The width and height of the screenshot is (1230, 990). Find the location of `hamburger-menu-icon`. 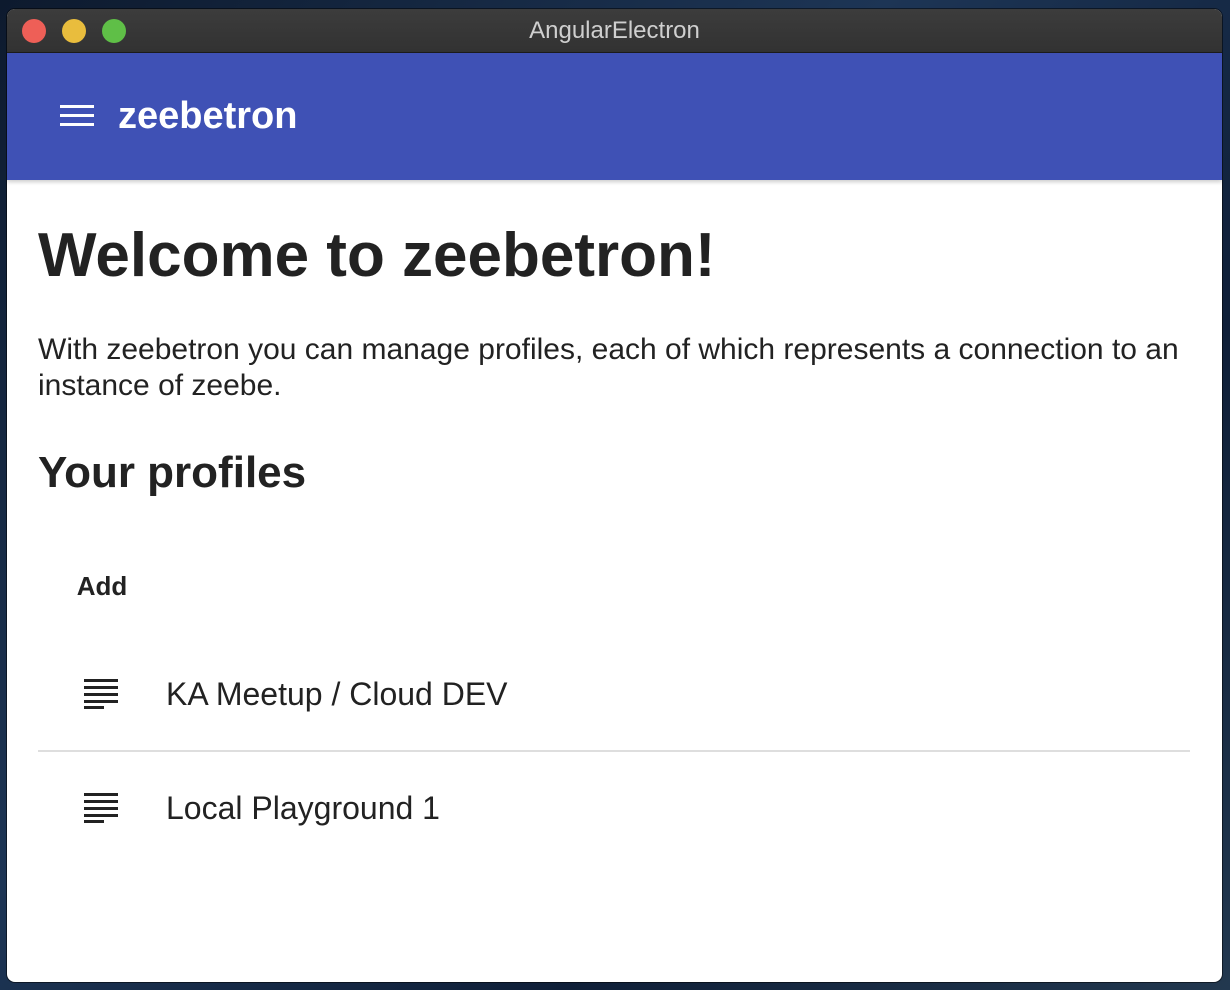

hamburger-menu-icon is located at coordinates (77, 116).